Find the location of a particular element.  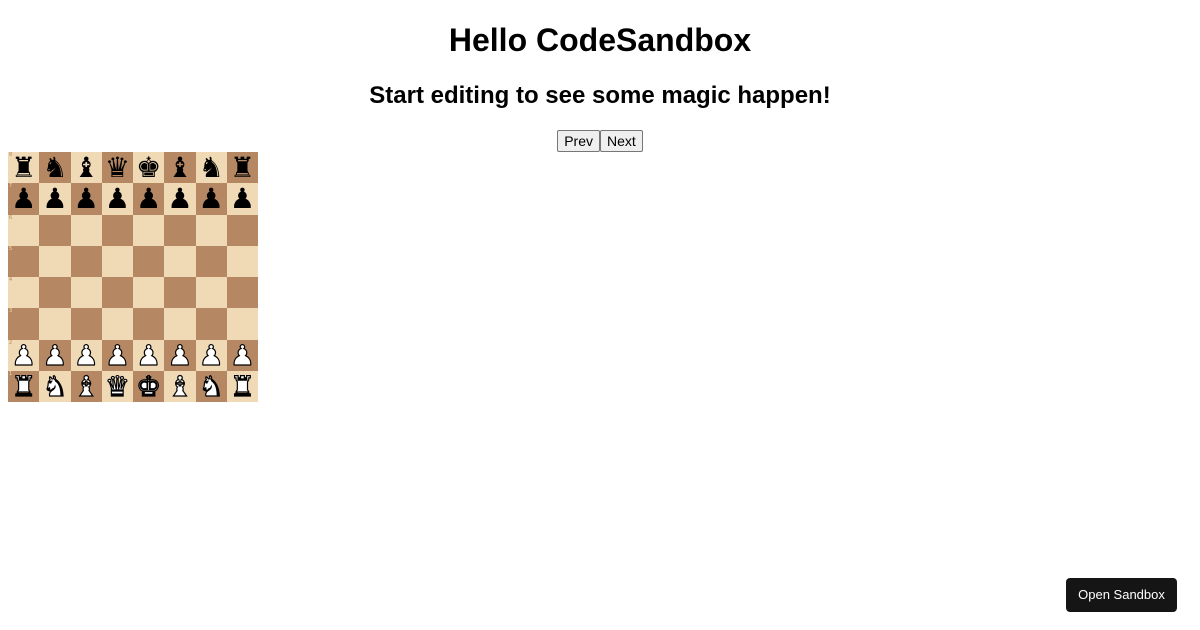

board-square: 7 ♟ is located at coordinates (24, 199).